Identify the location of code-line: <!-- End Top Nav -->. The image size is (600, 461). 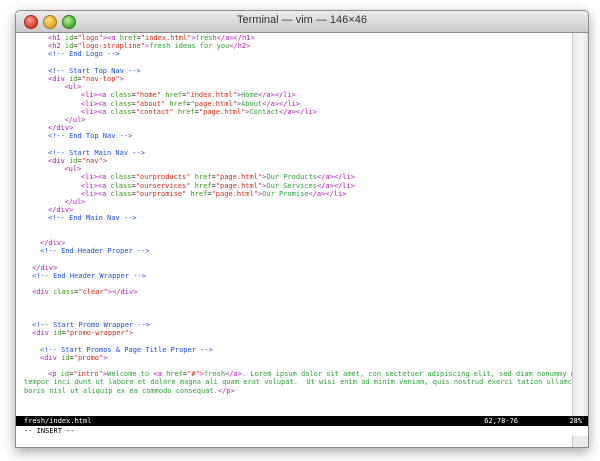
(90, 136).